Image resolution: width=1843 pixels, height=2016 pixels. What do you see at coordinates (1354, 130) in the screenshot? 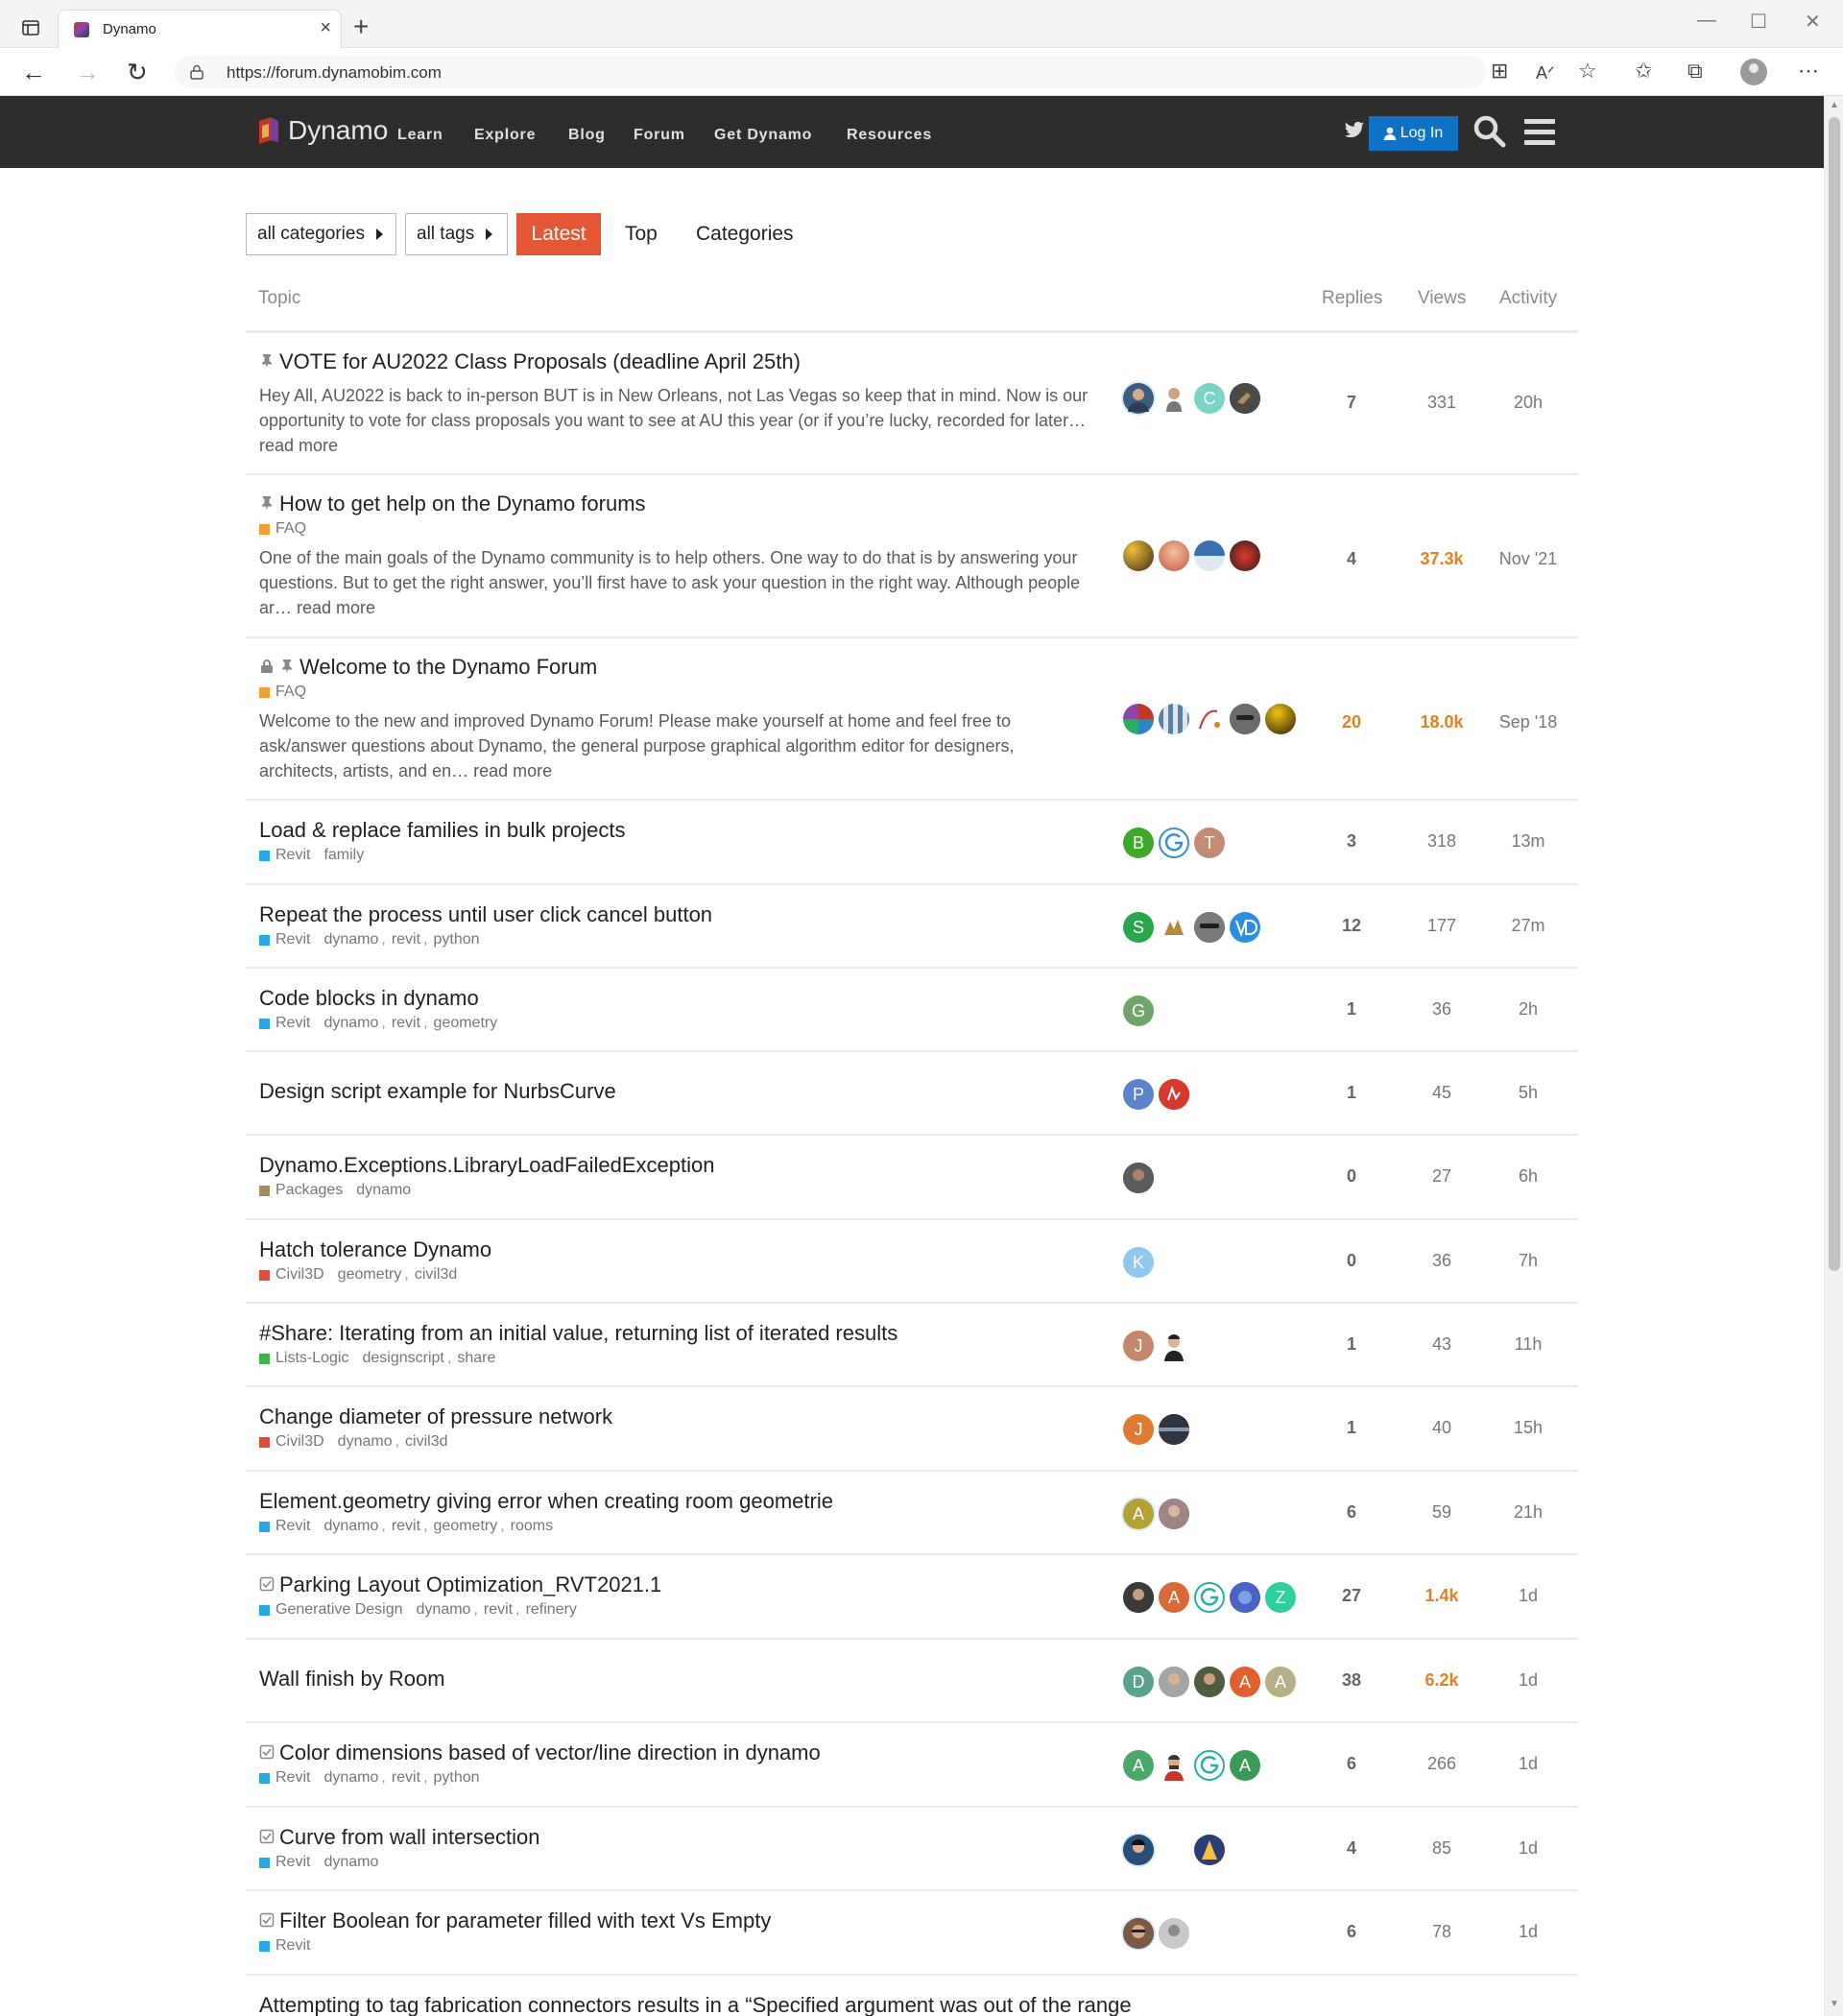
I see `twitter-icon` at bounding box center [1354, 130].